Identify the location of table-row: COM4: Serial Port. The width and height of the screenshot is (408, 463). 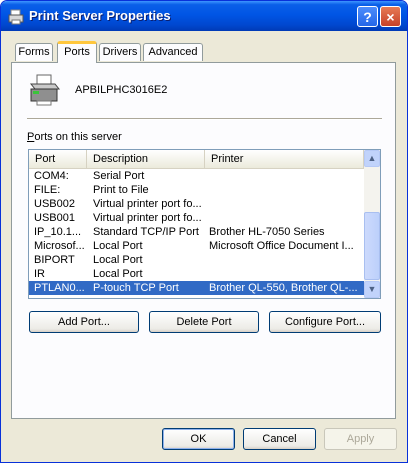
(196, 176).